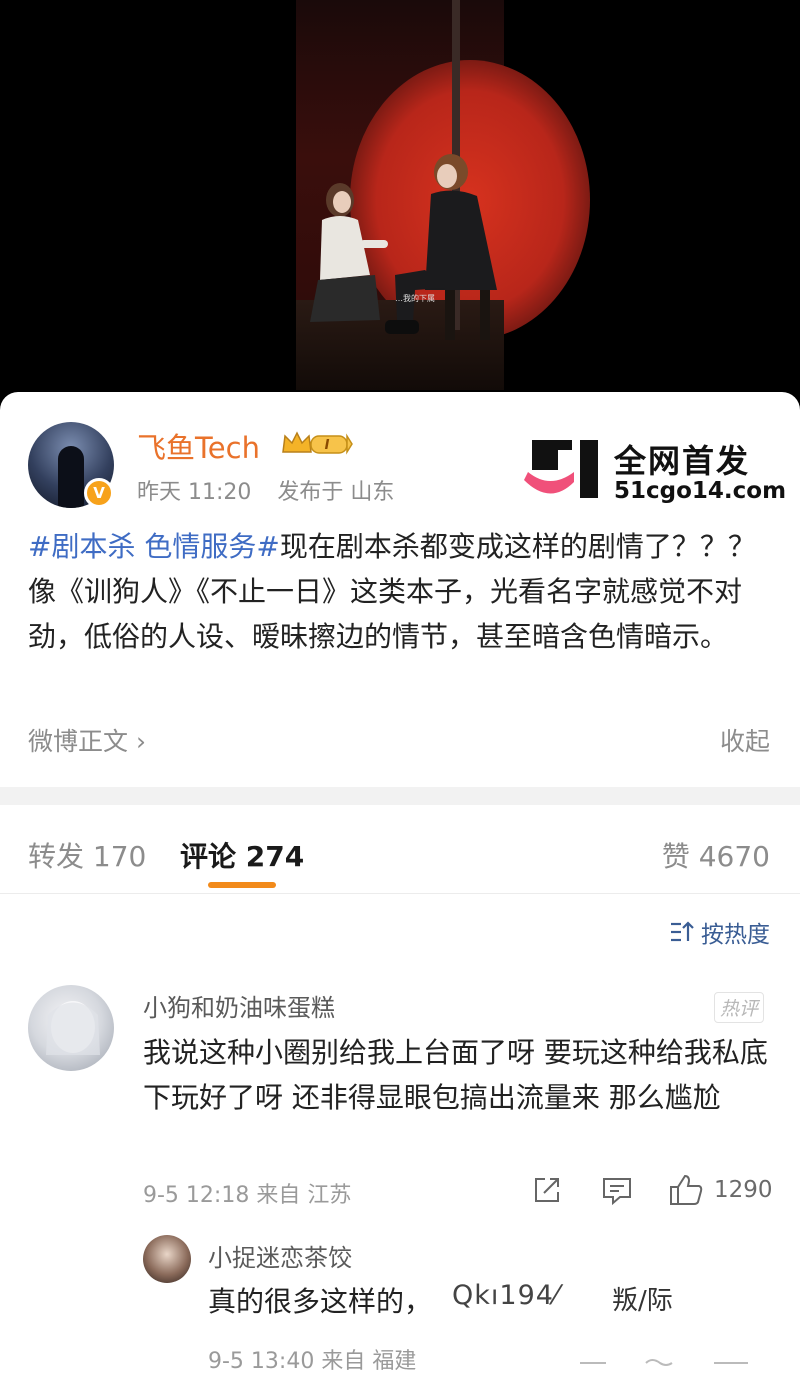 The image size is (800, 1380). What do you see at coordinates (686, 1190) in the screenshot?
I see `like-icon` at bounding box center [686, 1190].